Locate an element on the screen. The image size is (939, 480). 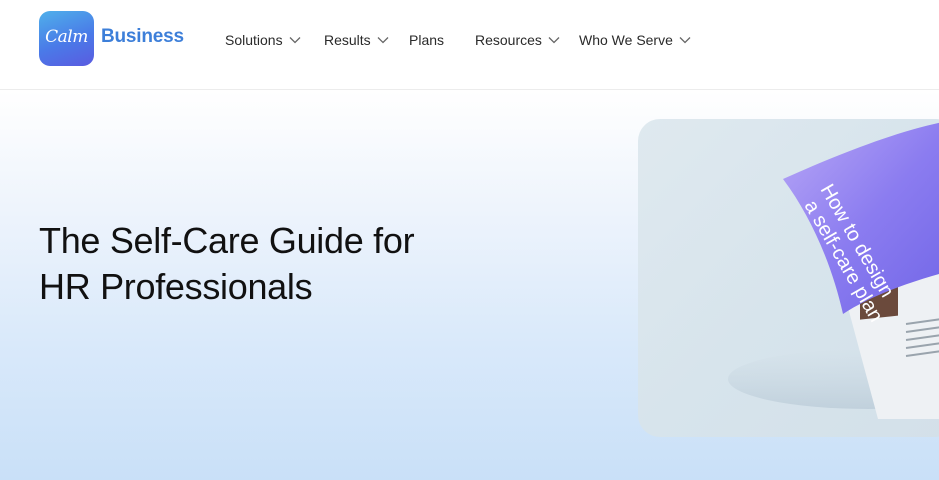
hero-title: The Self-Care Guide for HR Professionals is located at coordinates (269, 264).